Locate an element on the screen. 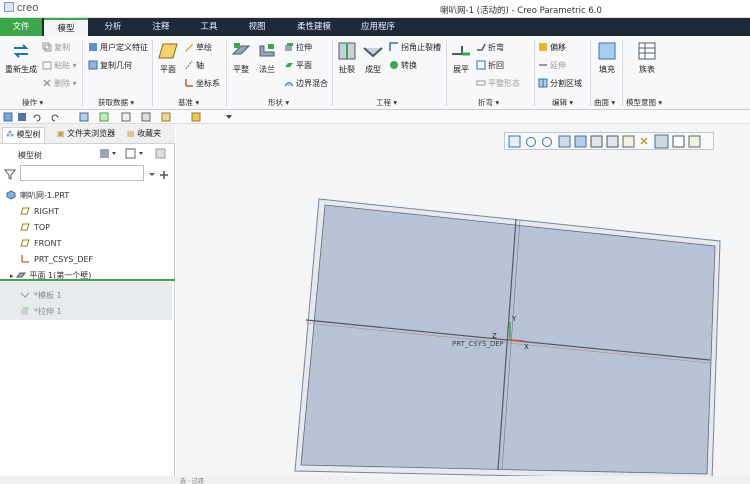 The width and height of the screenshot is (750, 484). tree-item-label: RIGHT is located at coordinates (47, 211).